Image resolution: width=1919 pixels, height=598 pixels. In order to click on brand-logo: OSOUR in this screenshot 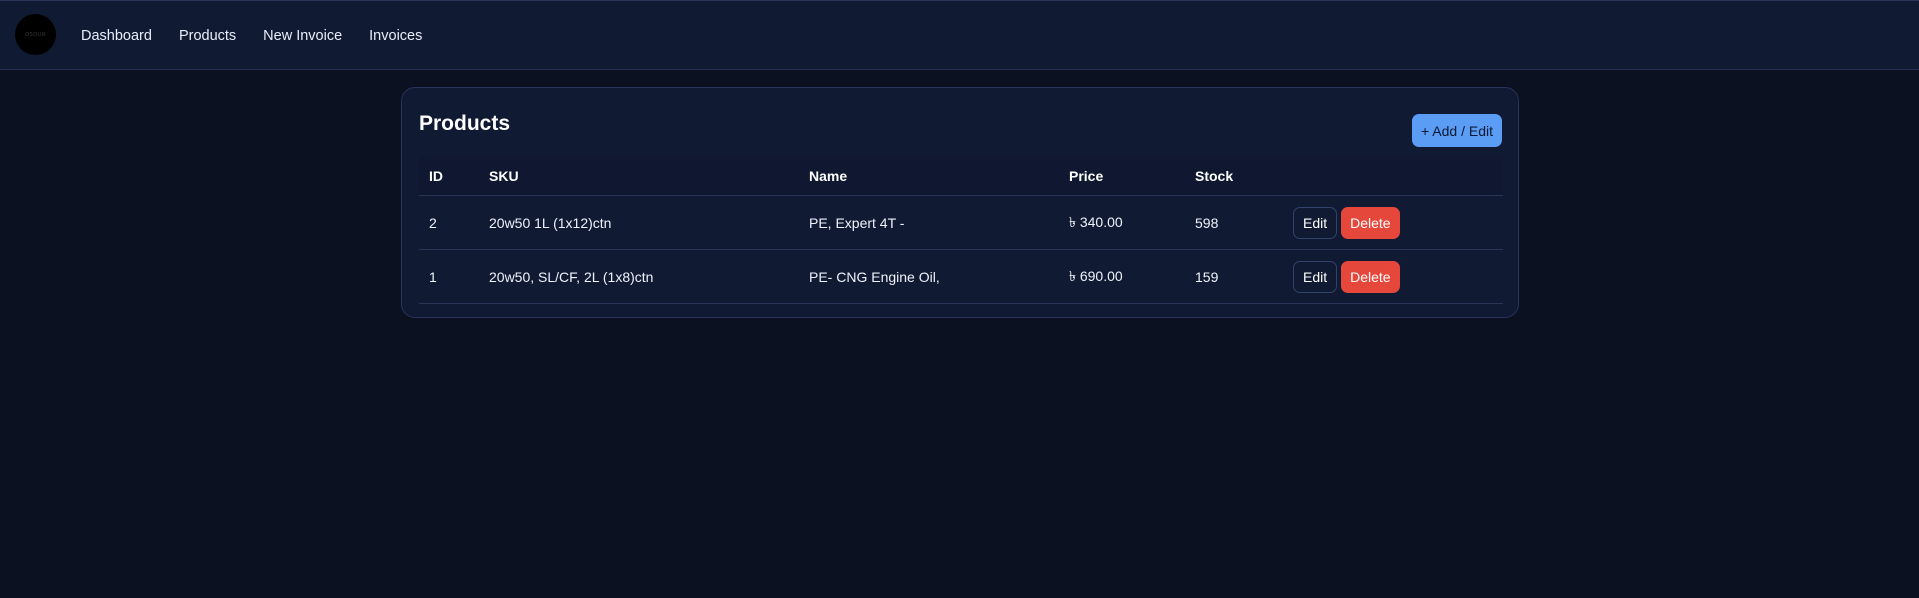, I will do `click(35, 34)`.